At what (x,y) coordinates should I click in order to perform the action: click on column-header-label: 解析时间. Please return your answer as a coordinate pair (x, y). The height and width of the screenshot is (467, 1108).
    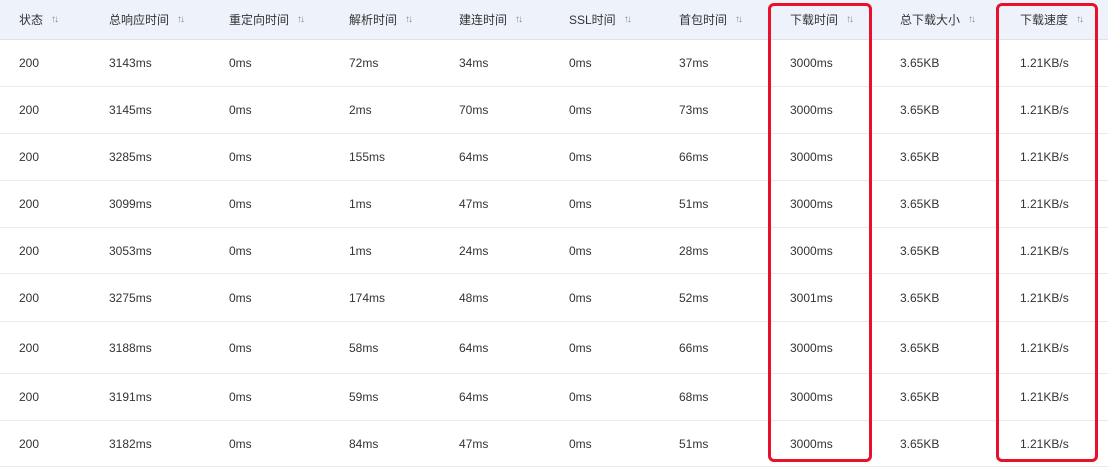
    Looking at the image, I should click on (373, 20).